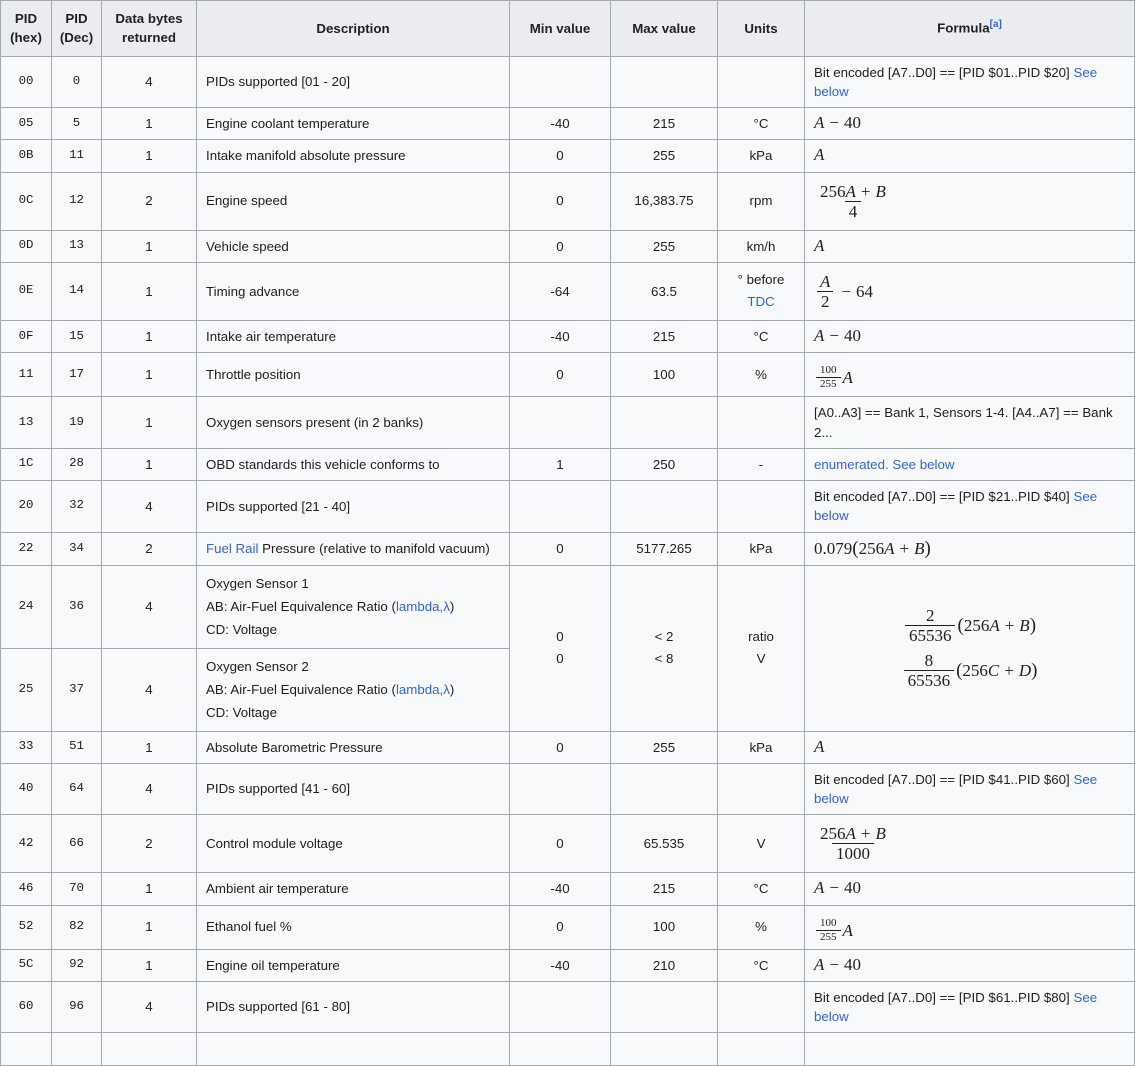  Describe the element at coordinates (761, 548) in the screenshot. I see `cell-units: kPa` at that location.